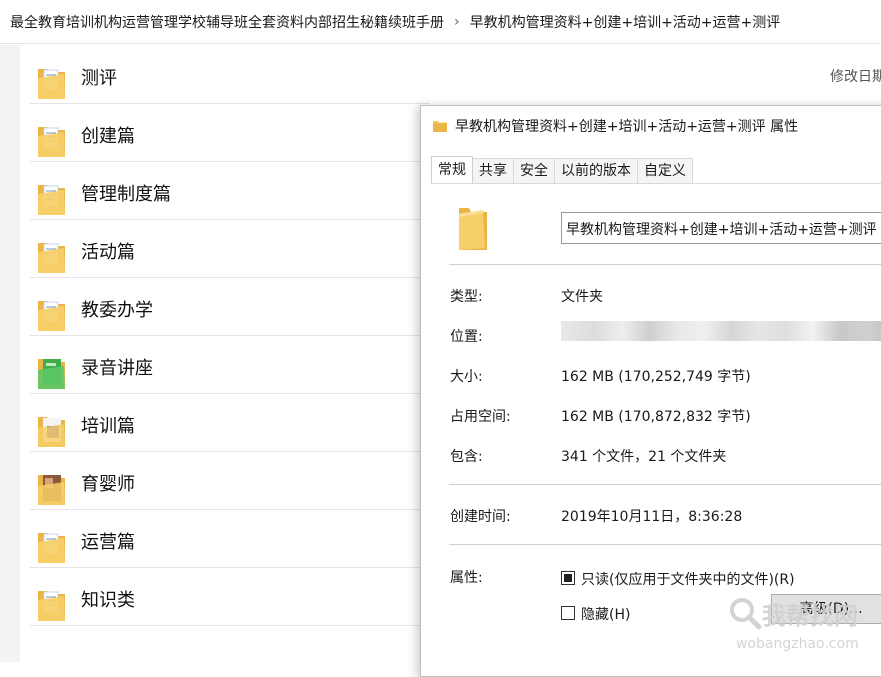 The image size is (881, 677). Describe the element at coordinates (230, 75) in the screenshot. I see `list-item: 测评` at that location.